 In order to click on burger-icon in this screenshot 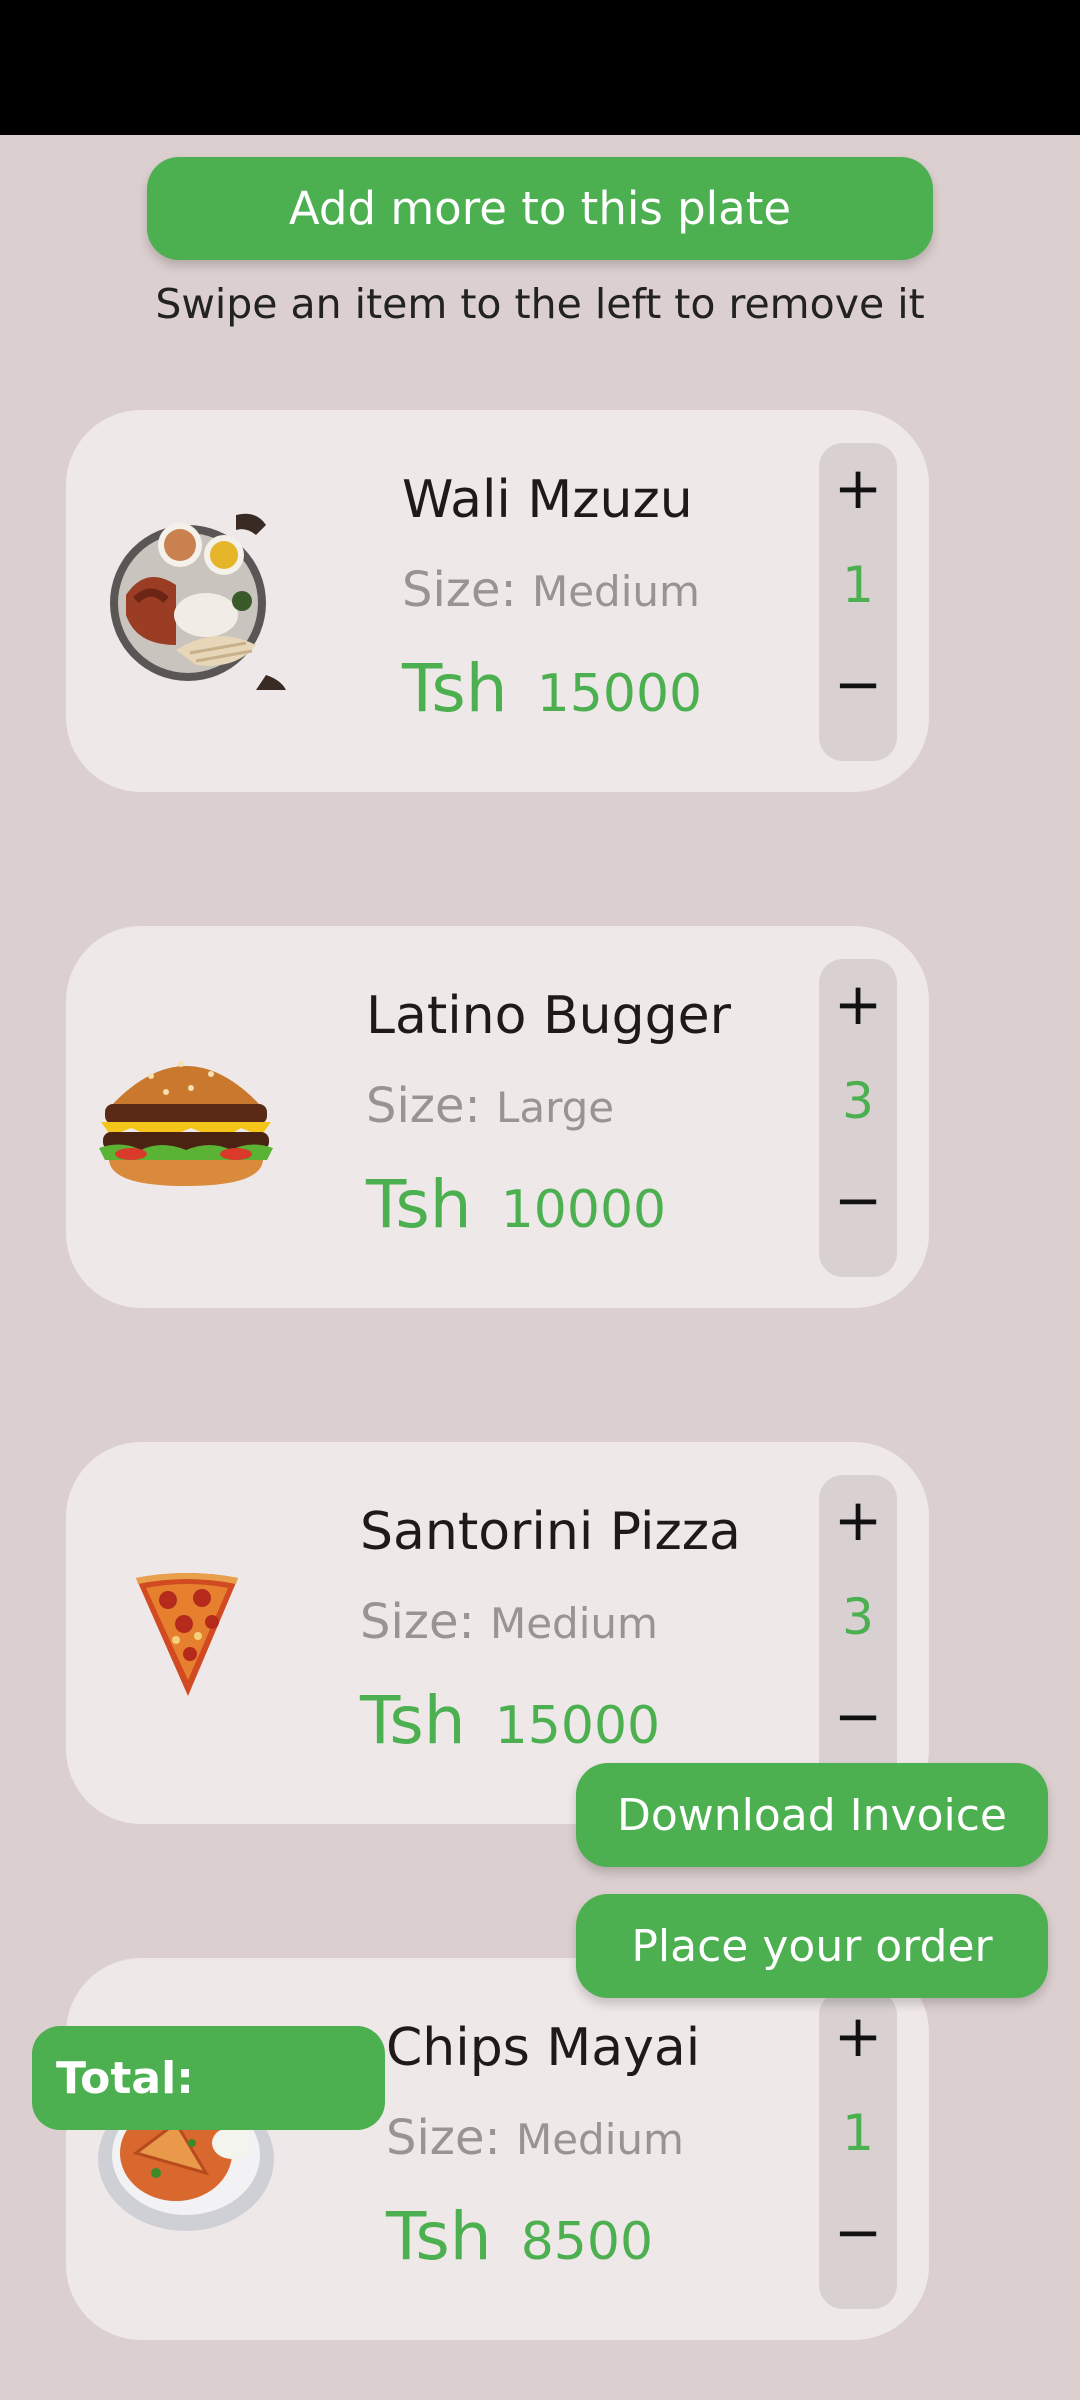, I will do `click(186, 1123)`.